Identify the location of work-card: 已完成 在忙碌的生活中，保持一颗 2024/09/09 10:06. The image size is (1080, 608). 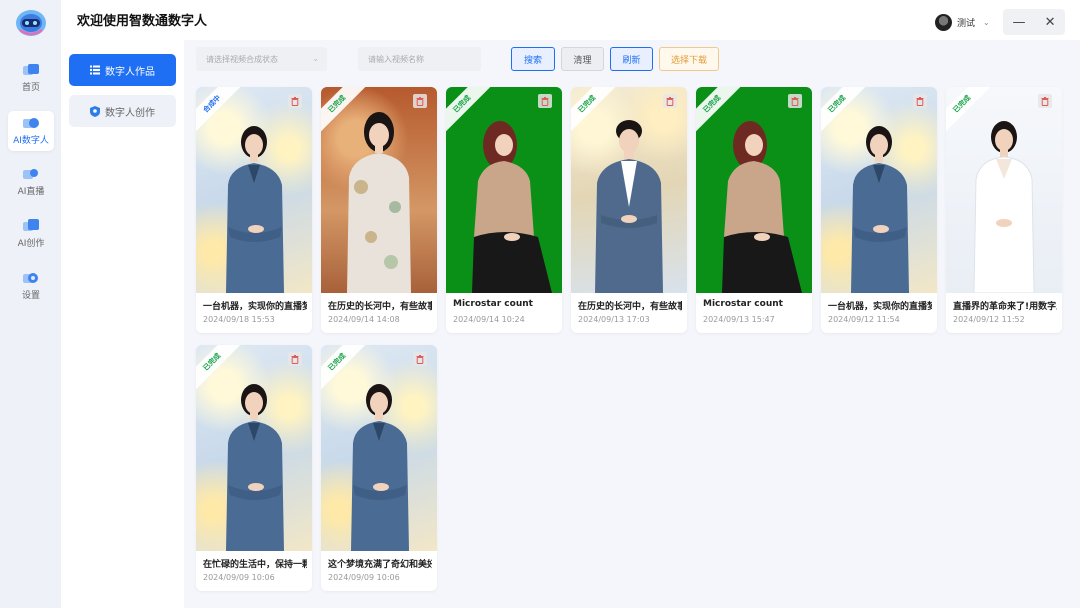
(254, 468).